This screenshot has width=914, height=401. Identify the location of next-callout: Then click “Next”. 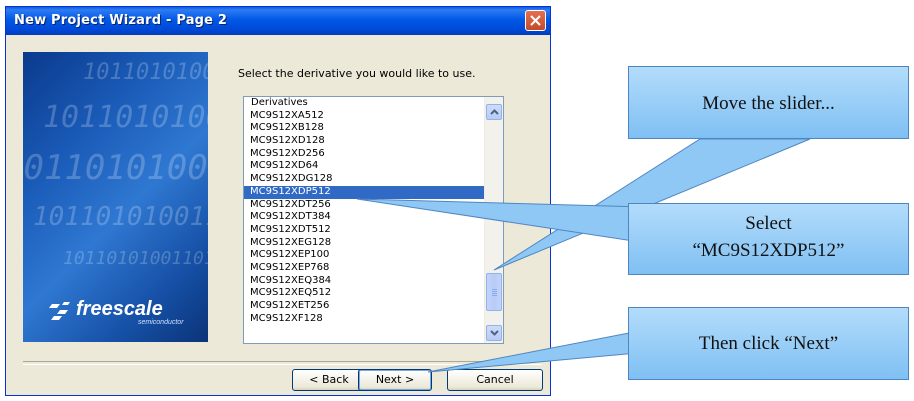
(768, 343).